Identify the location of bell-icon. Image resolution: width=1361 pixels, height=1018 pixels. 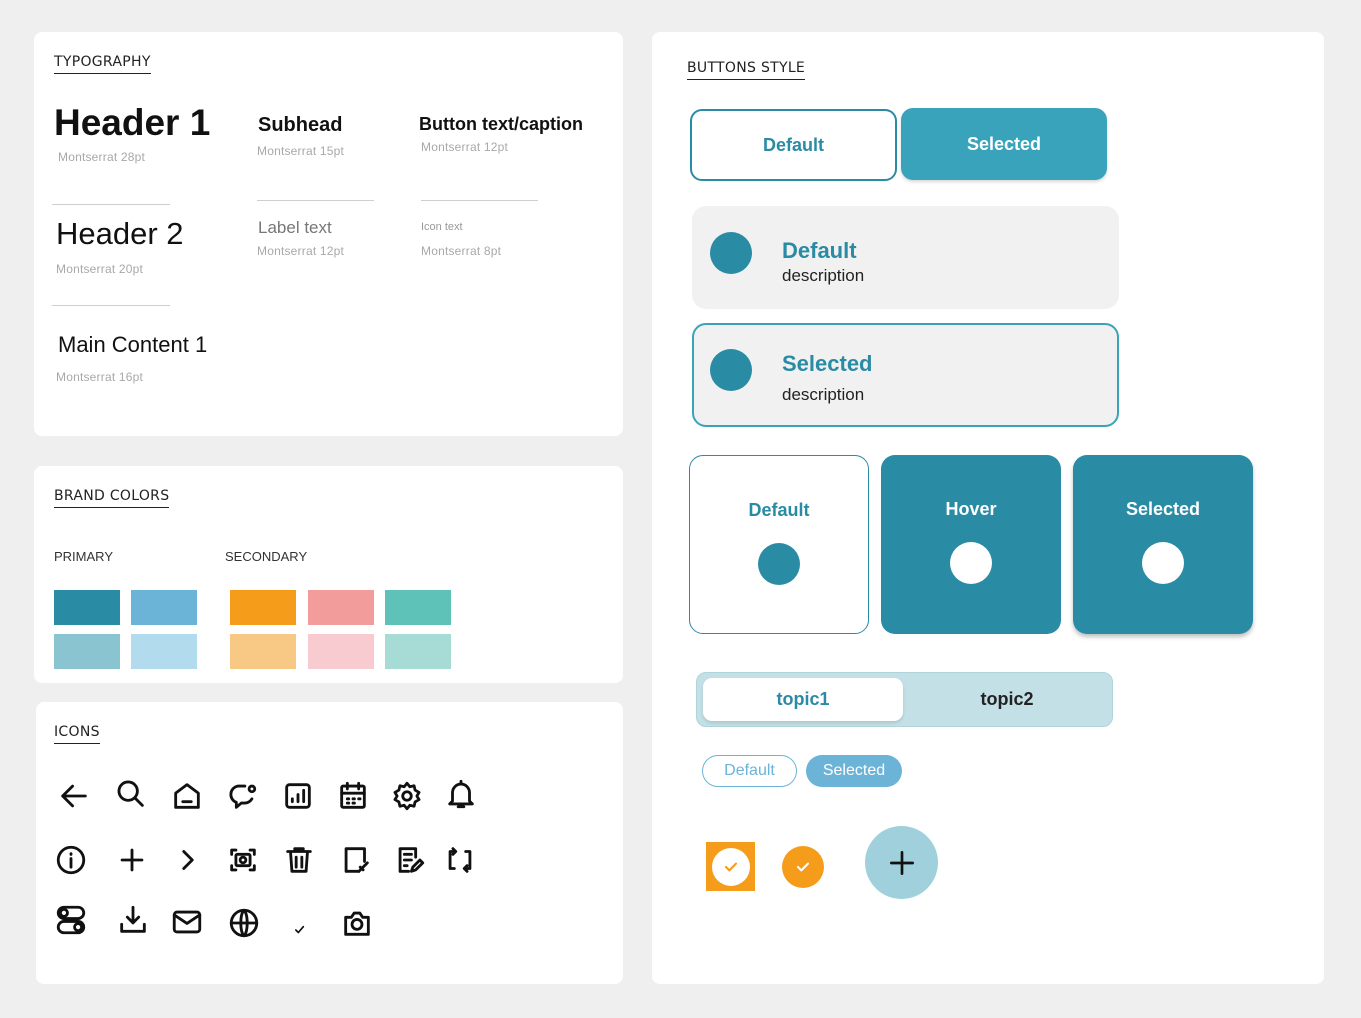
(461, 794).